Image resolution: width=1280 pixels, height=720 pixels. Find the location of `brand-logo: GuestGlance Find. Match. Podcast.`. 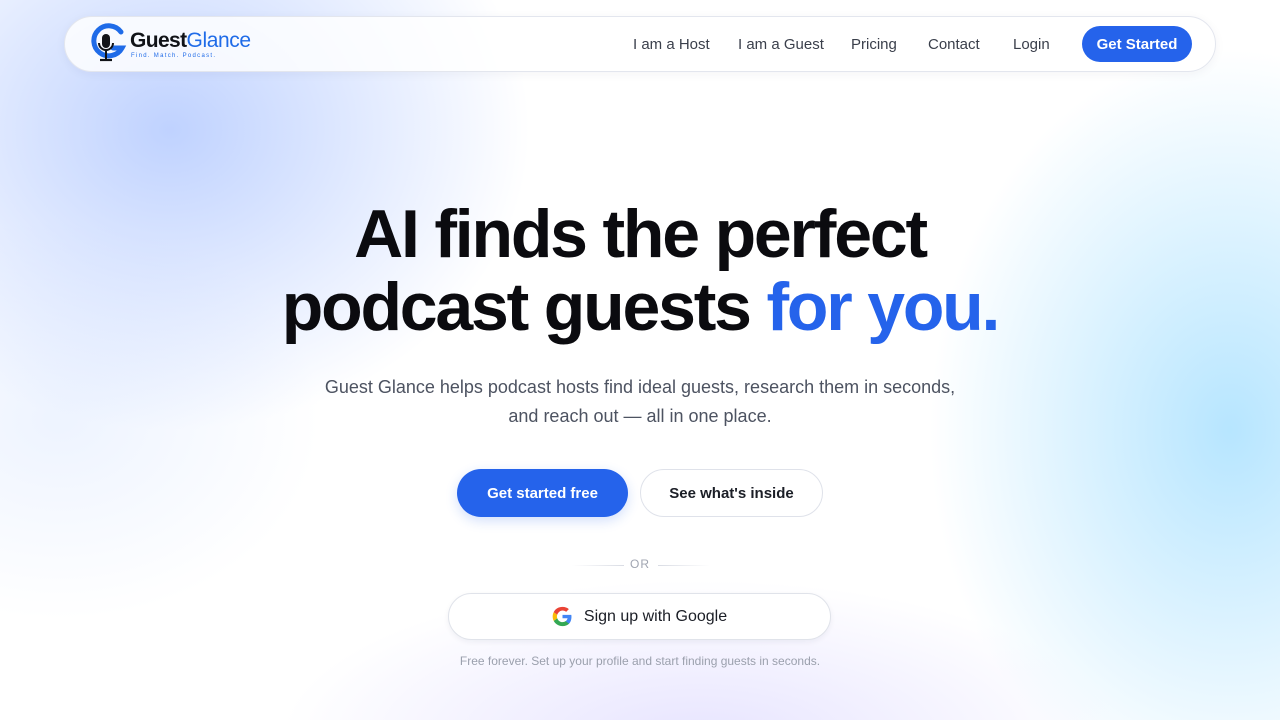

brand-logo: GuestGlance Find. Match. Podcast. is located at coordinates (179, 44).